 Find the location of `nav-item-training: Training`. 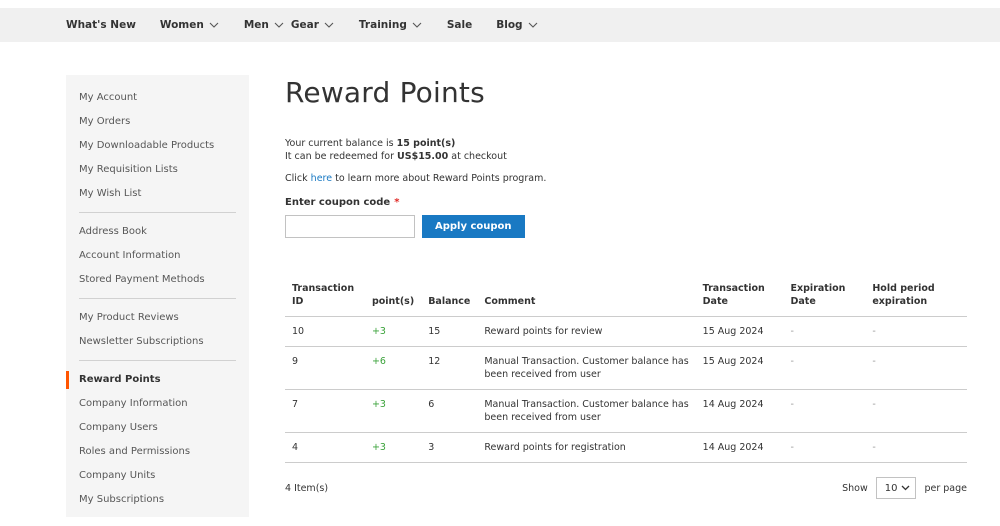

nav-item-training: Training is located at coordinates (391, 25).